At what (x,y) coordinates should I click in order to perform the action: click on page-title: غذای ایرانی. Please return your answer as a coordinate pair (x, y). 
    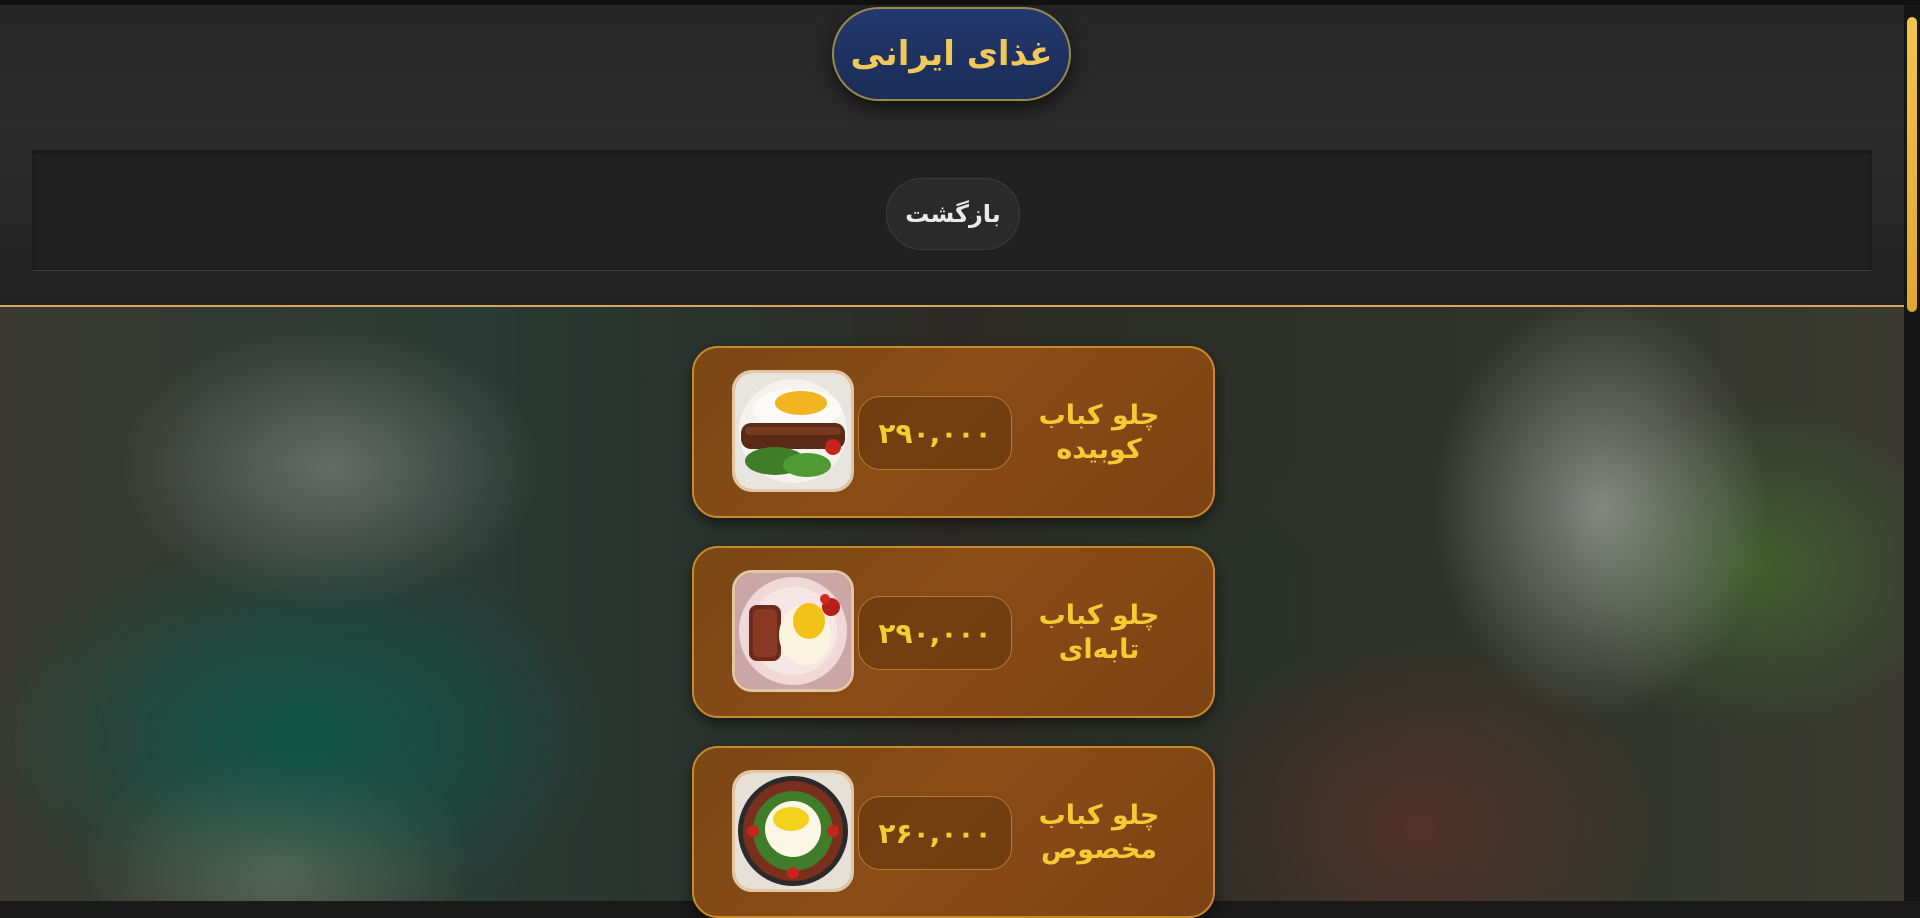
    Looking at the image, I should click on (951, 54).